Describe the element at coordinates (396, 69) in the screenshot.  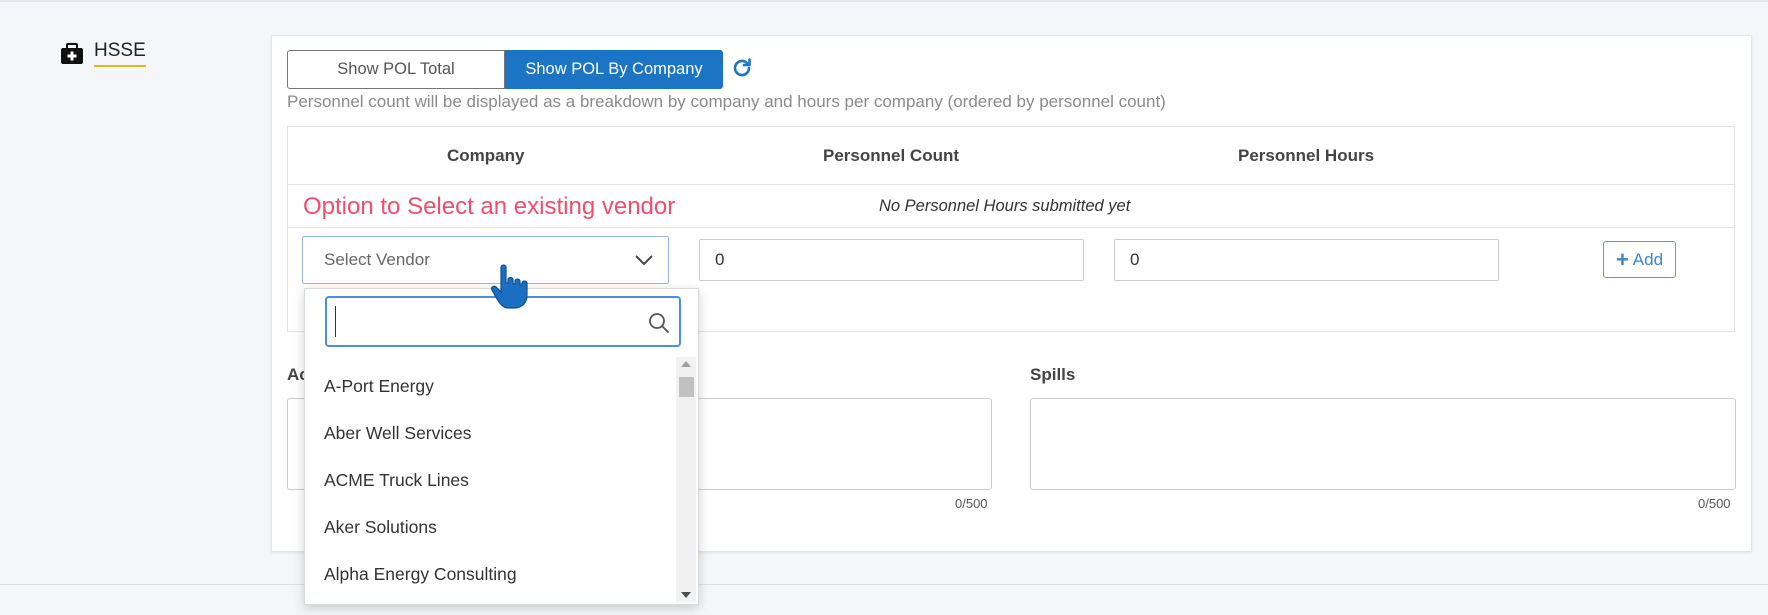
I see `show-pol-total-button: Show POL Total` at that location.